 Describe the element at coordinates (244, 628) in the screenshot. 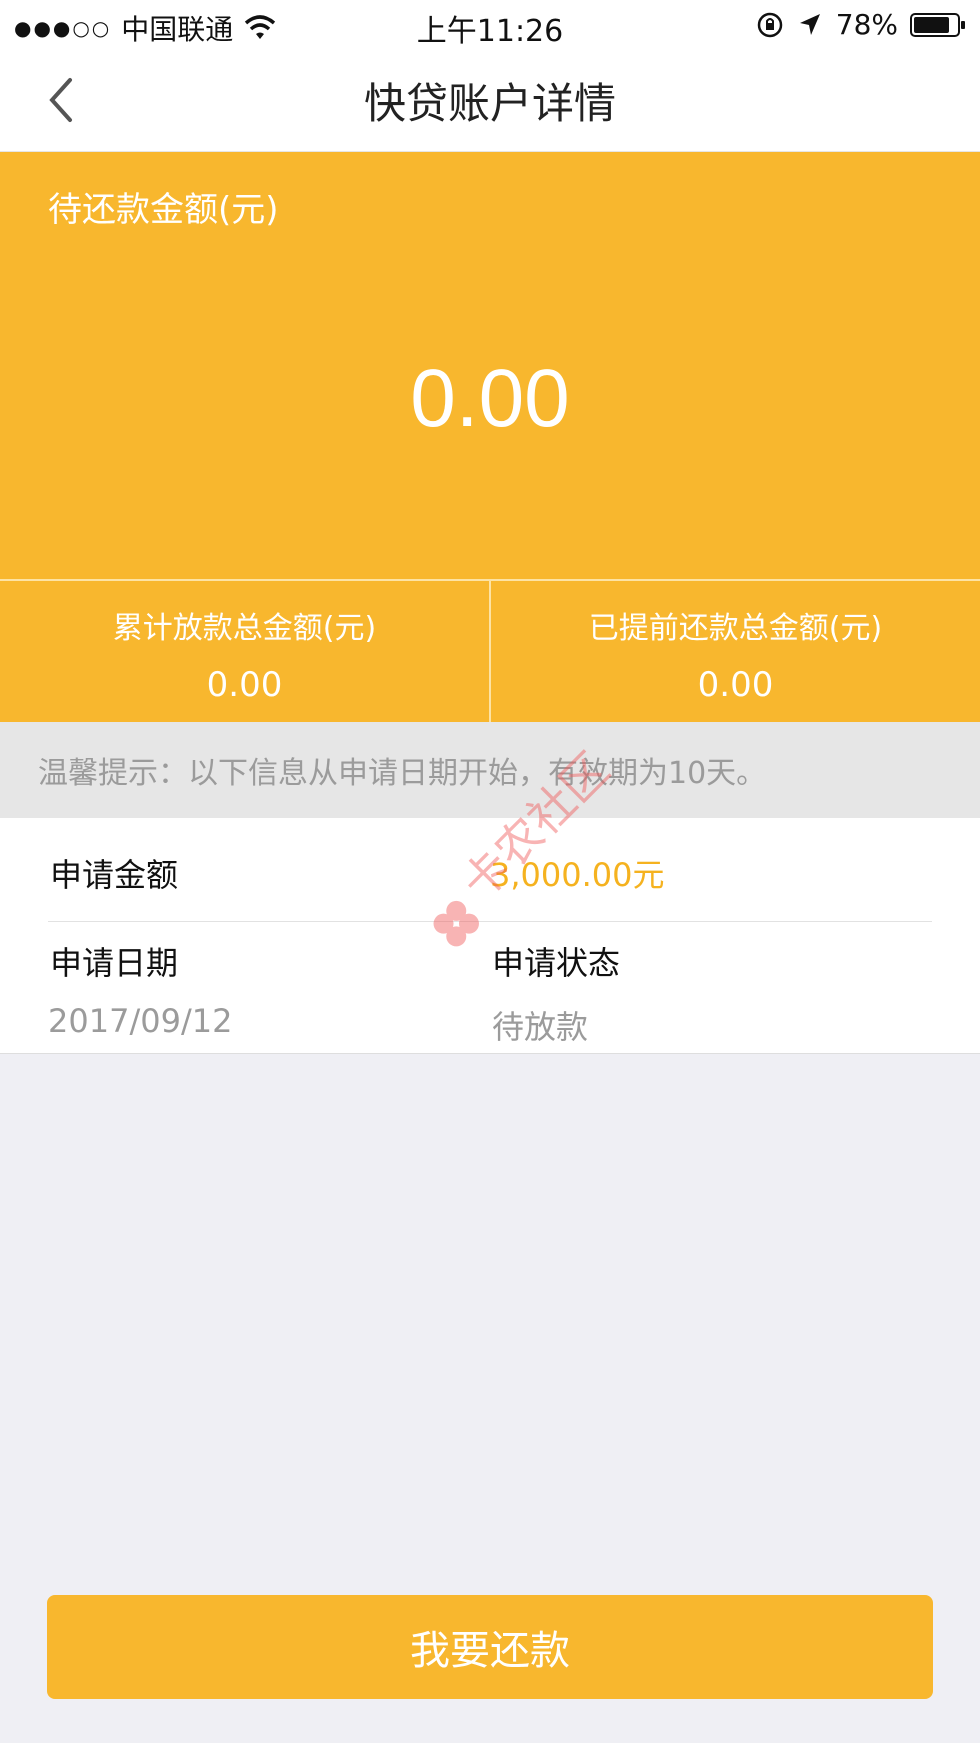

I see `total-loaned-label: 累计放款总金额(元)` at that location.